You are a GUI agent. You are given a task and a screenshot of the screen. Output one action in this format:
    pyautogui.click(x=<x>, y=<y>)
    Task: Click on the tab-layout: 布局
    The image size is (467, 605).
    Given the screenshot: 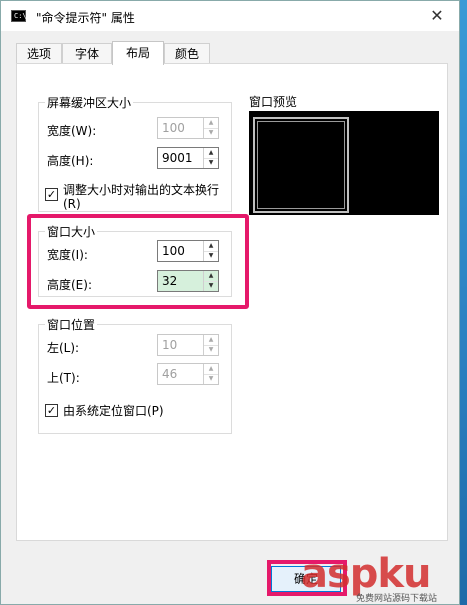 What is the action you would take?
    pyautogui.click(x=138, y=53)
    